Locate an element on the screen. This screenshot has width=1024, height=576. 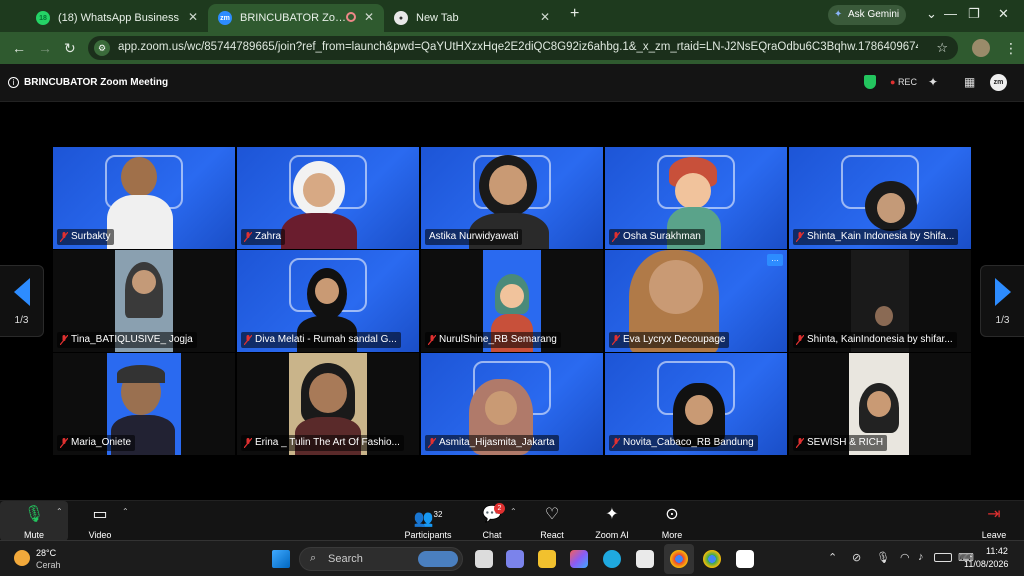
leave-label: Leave is located at coordinates (994, 535).